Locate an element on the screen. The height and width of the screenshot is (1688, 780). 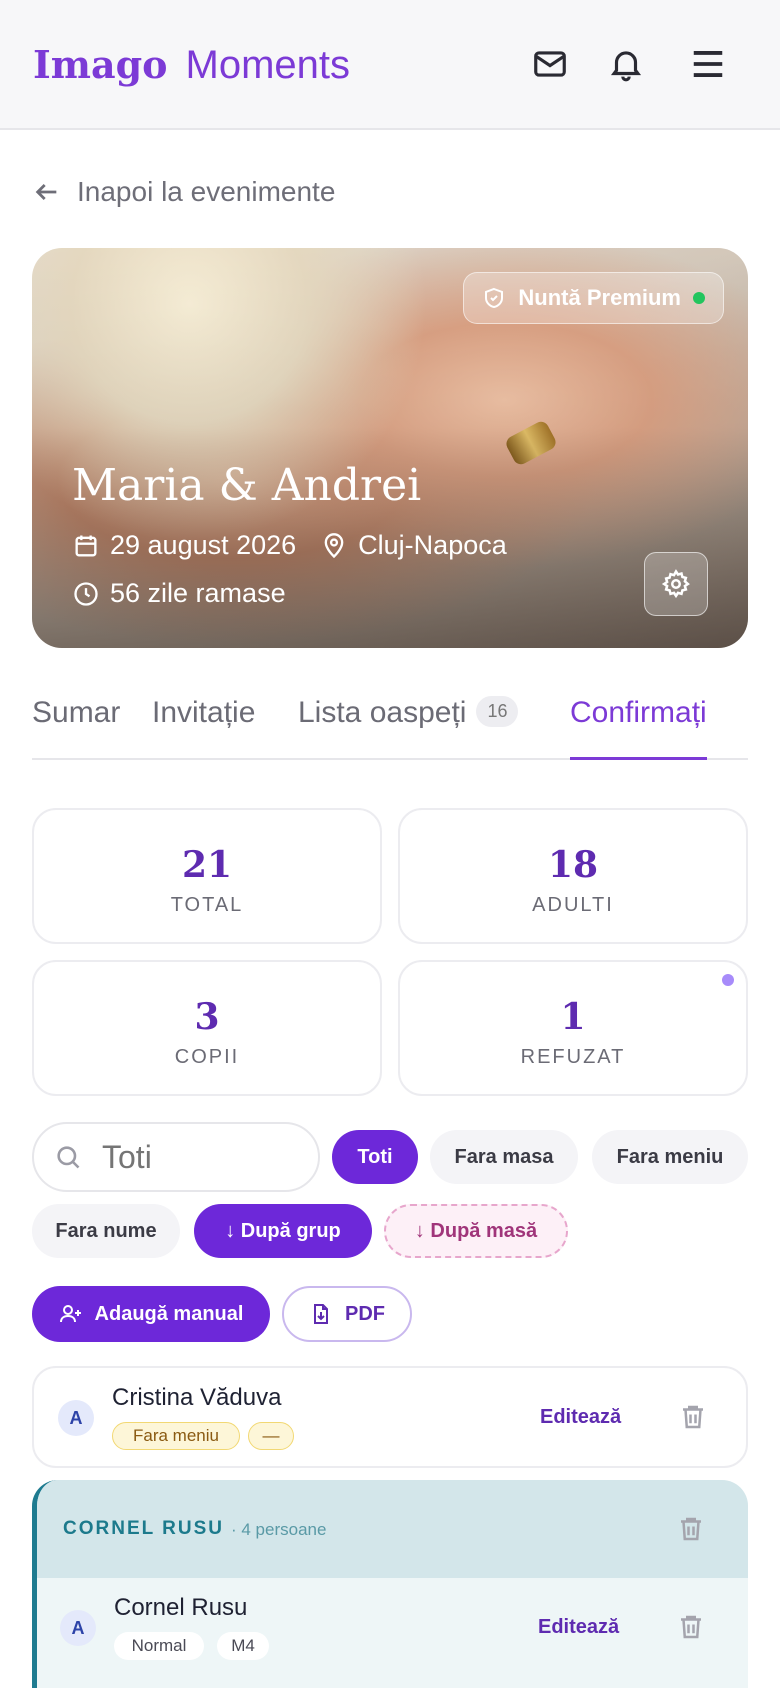
filter-no-menu: Fara meniu is located at coordinates (670, 1157).